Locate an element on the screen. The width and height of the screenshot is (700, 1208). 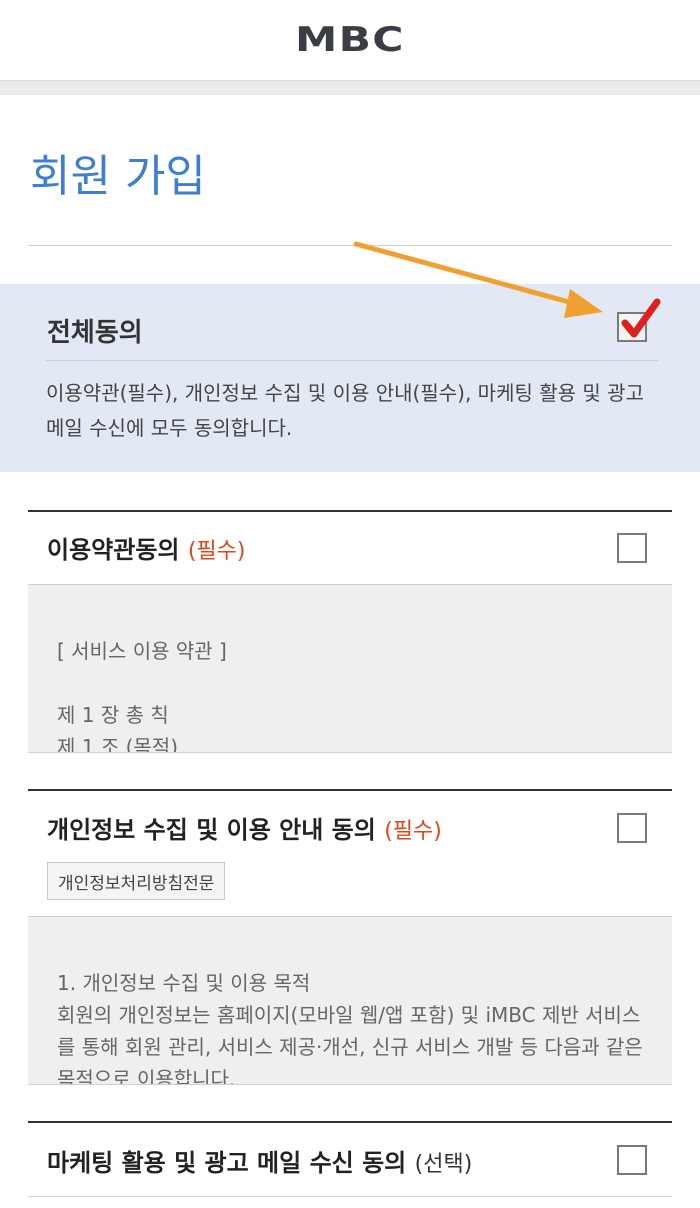
agree-all-divider is located at coordinates (352, 360).